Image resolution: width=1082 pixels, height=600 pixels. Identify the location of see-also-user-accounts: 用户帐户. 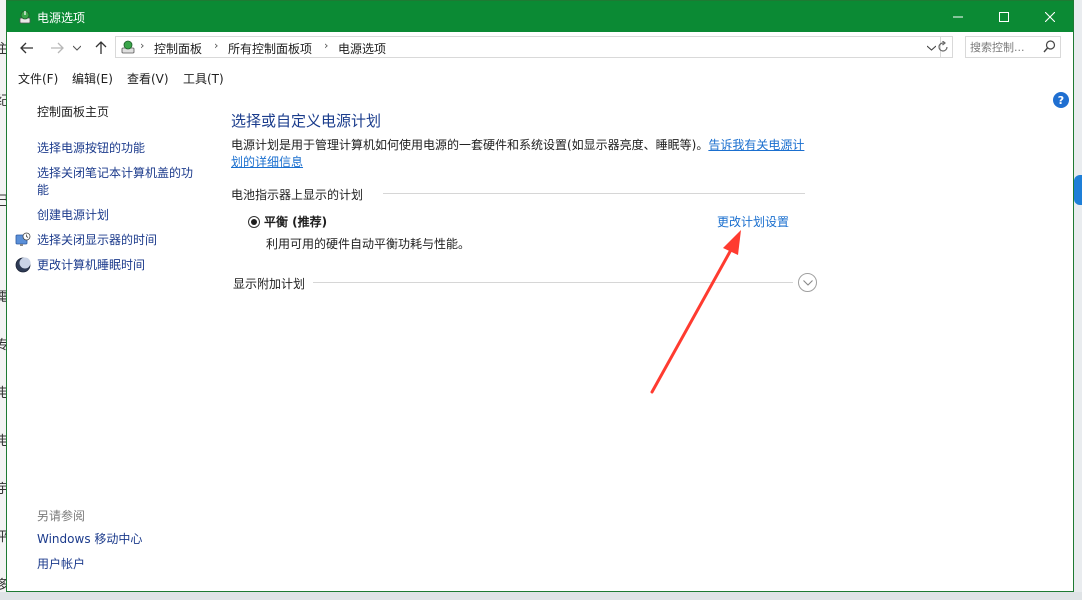
(61, 564).